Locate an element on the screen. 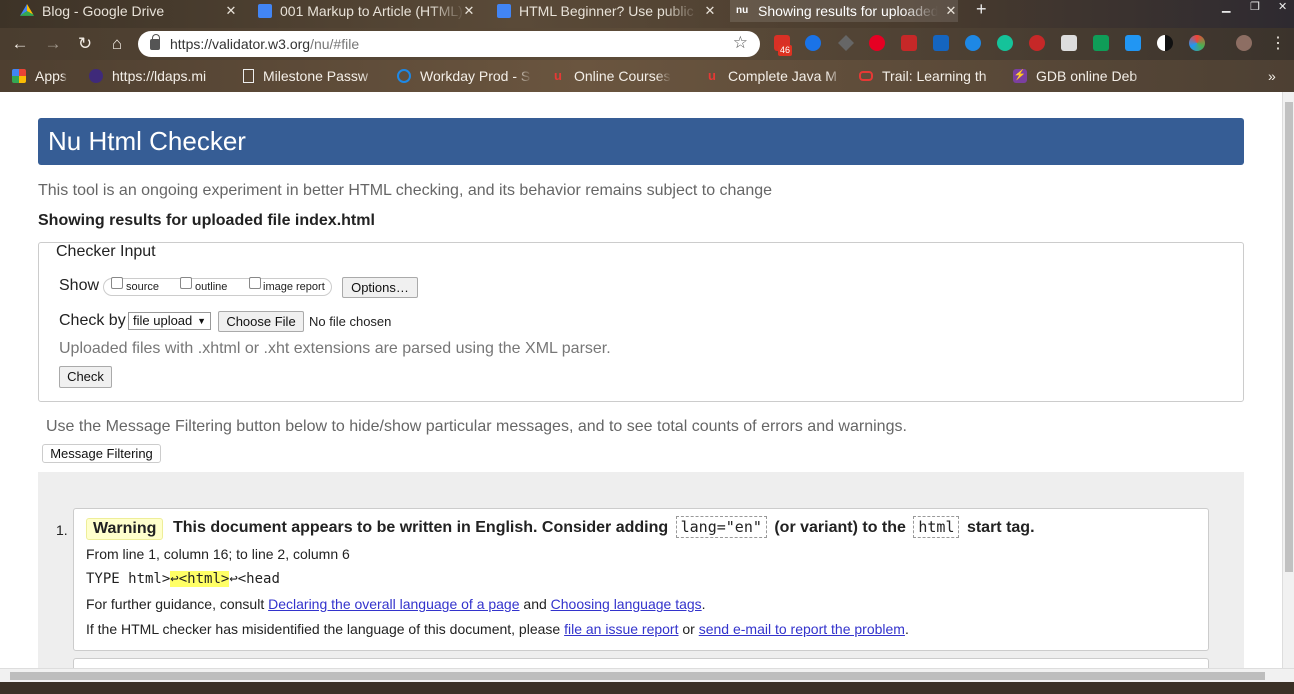 The image size is (1294, 694). guidance-text: and is located at coordinates (535, 604).